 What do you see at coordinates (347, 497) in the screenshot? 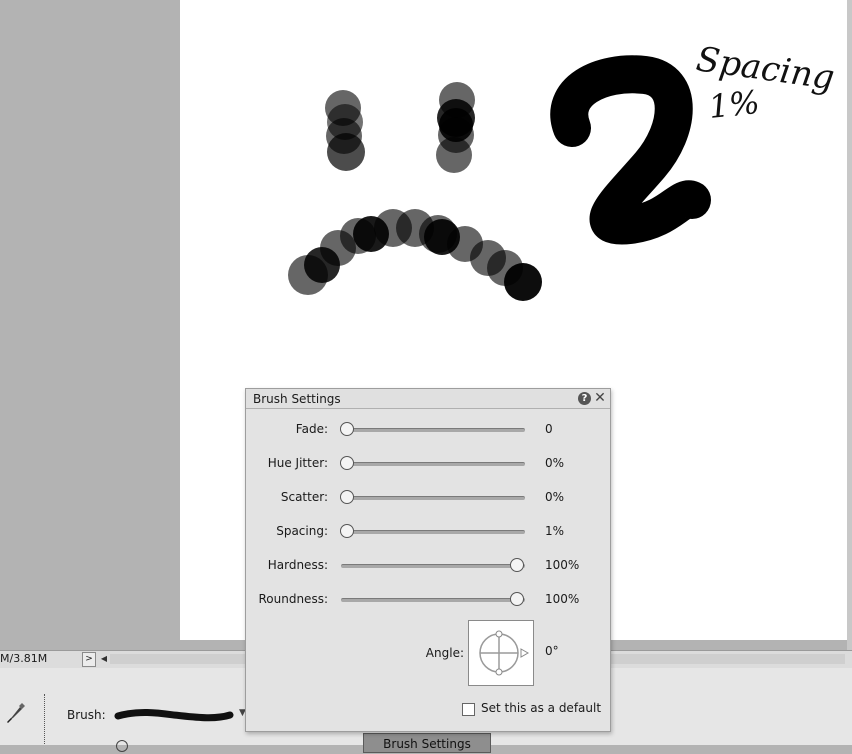
I see `scatter-slider-thumb` at bounding box center [347, 497].